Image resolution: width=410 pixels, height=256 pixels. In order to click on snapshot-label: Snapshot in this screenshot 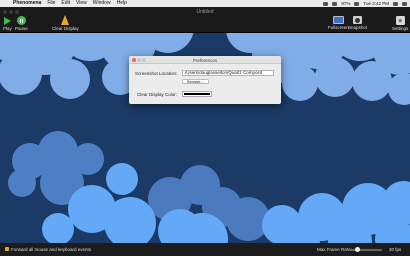, I will do `click(358, 27)`.